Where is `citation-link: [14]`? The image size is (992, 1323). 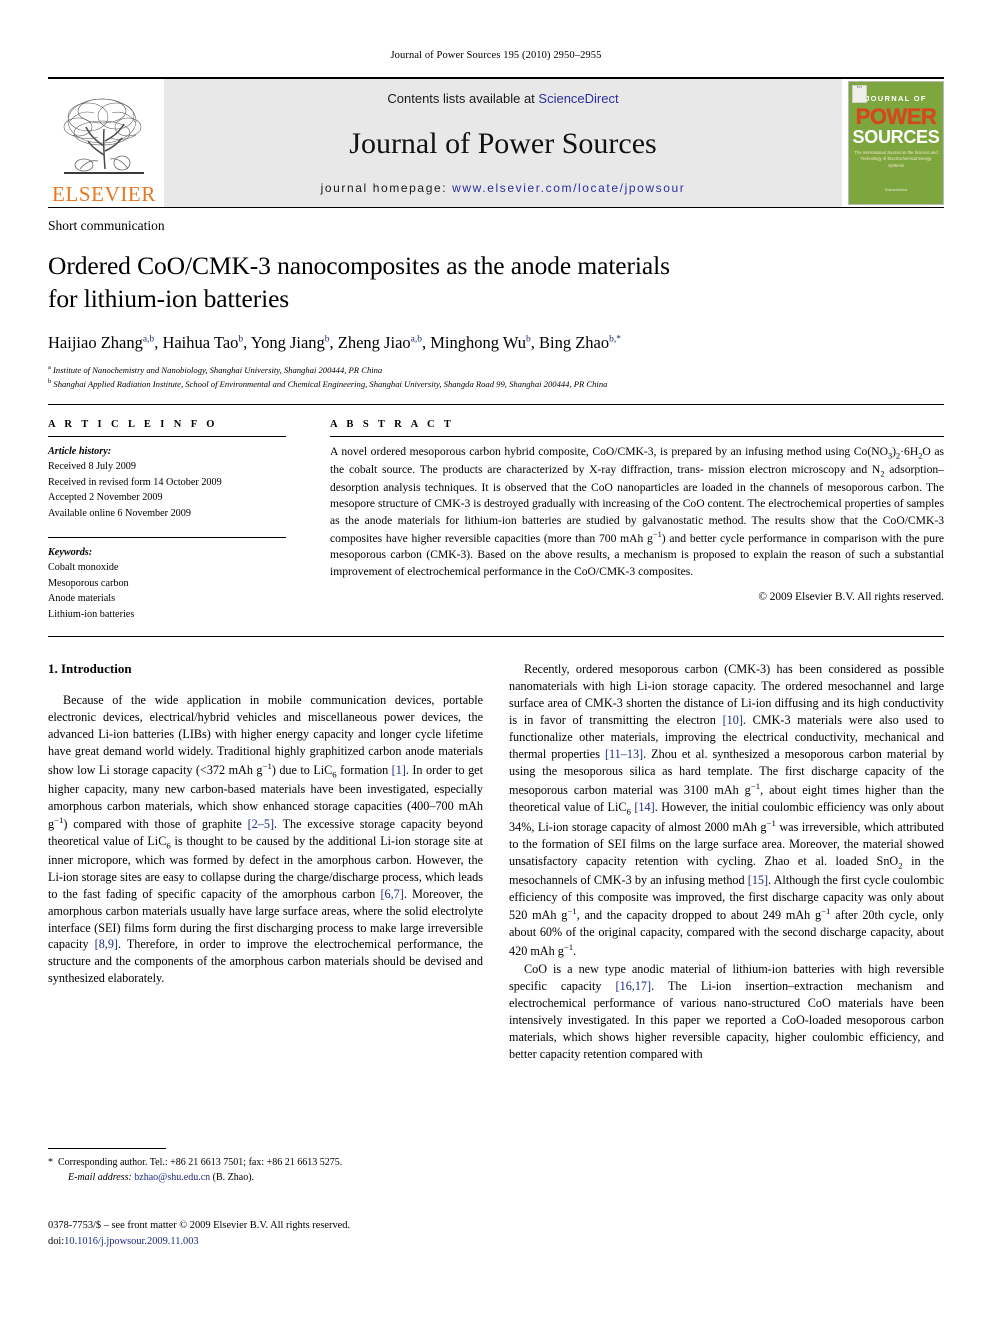 citation-link: [14] is located at coordinates (644, 807).